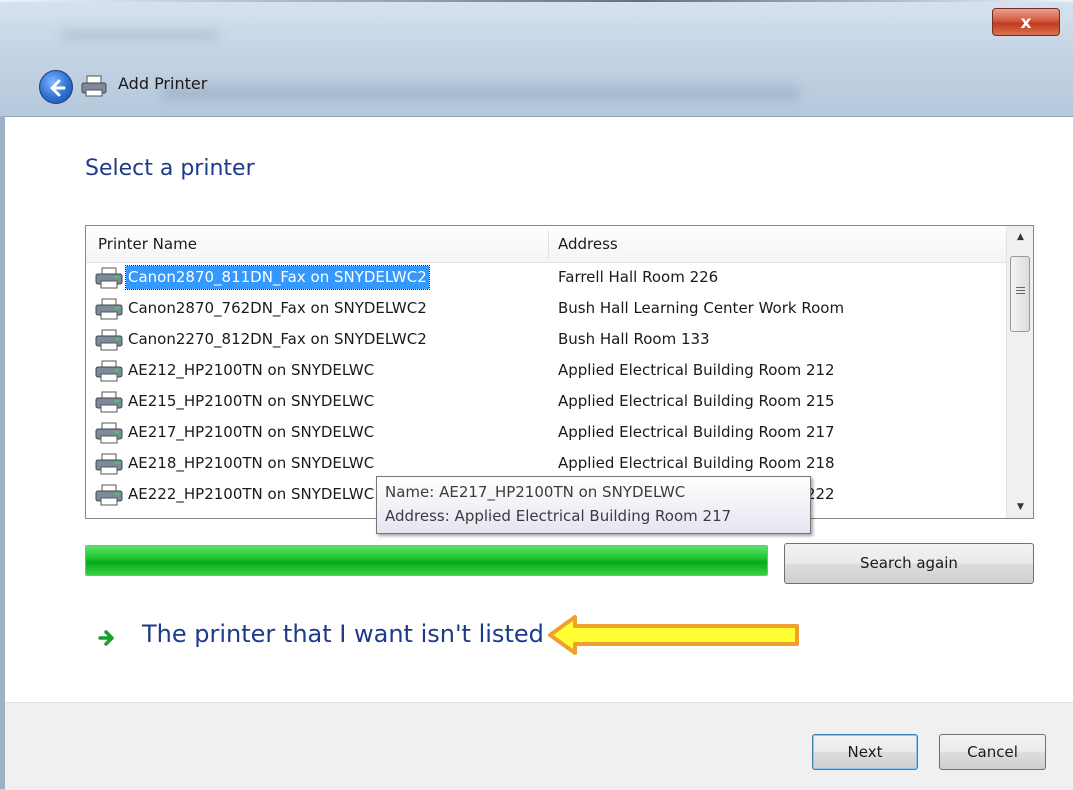 The width and height of the screenshot is (1073, 790). I want to click on next-button: Next, so click(865, 752).